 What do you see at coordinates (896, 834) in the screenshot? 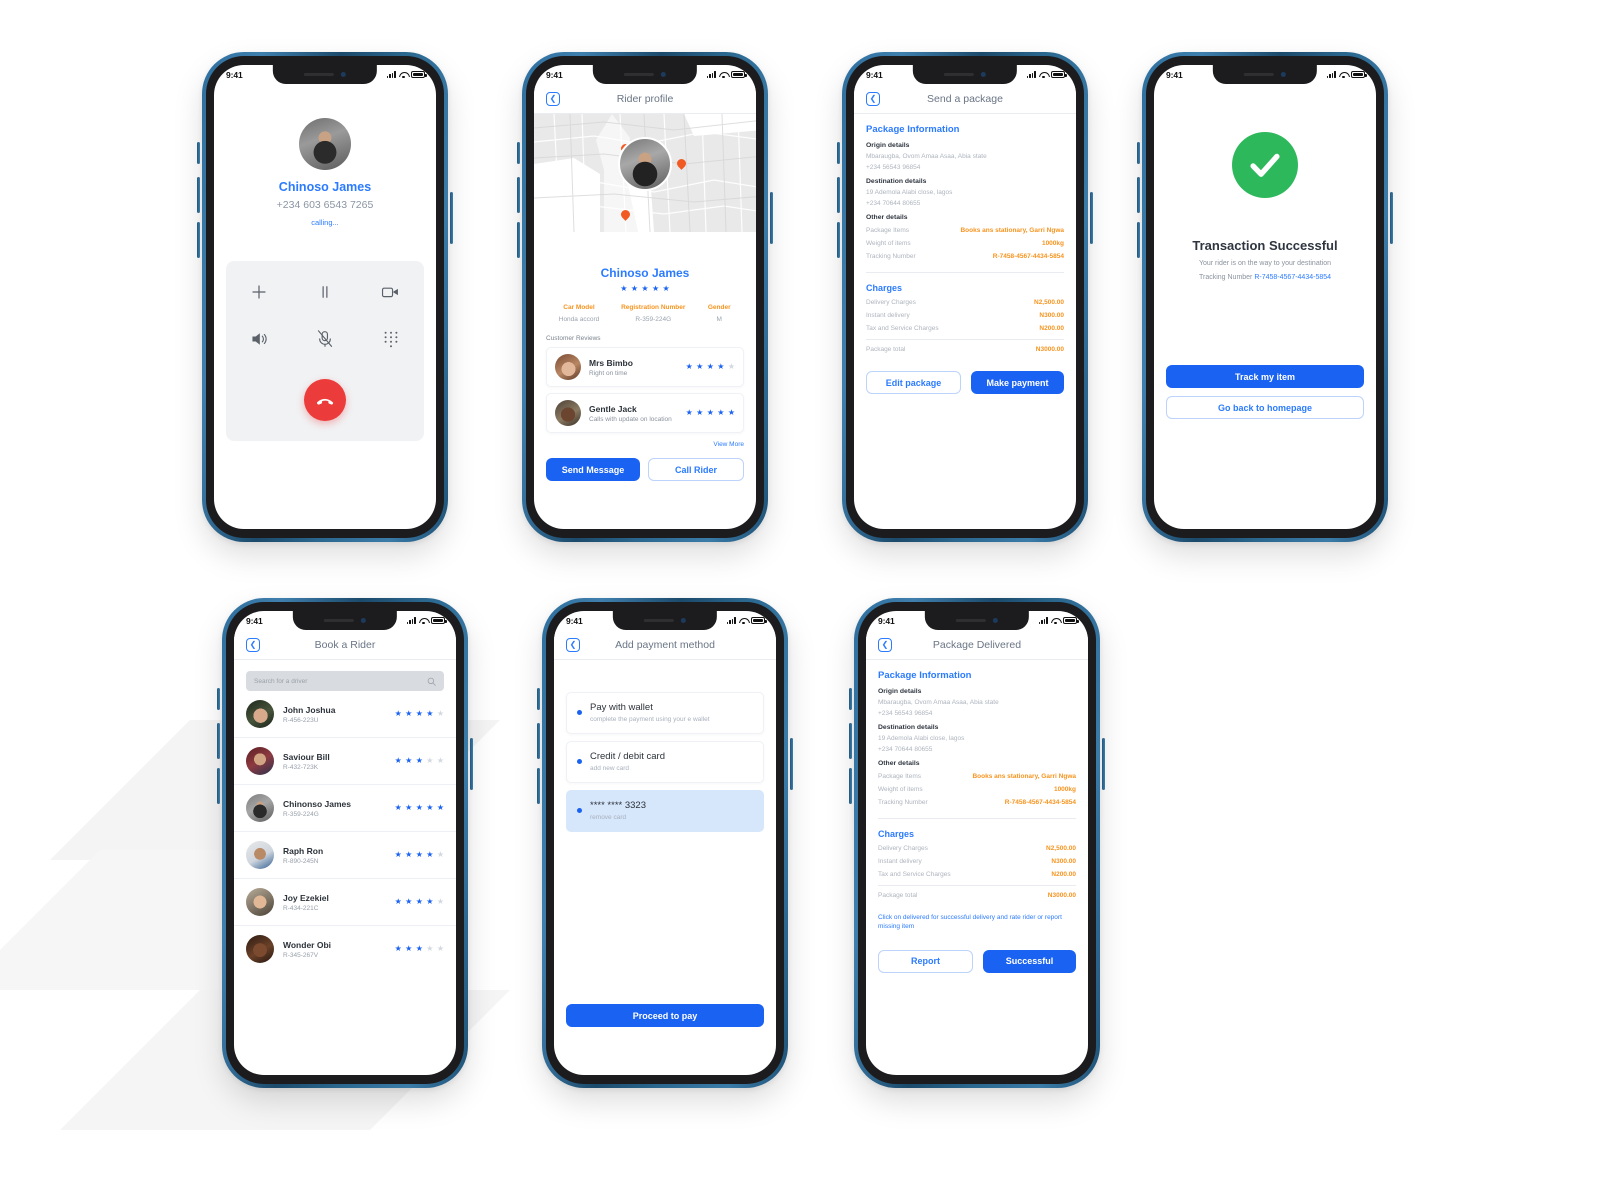
I see `charges-title: Charges` at bounding box center [896, 834].